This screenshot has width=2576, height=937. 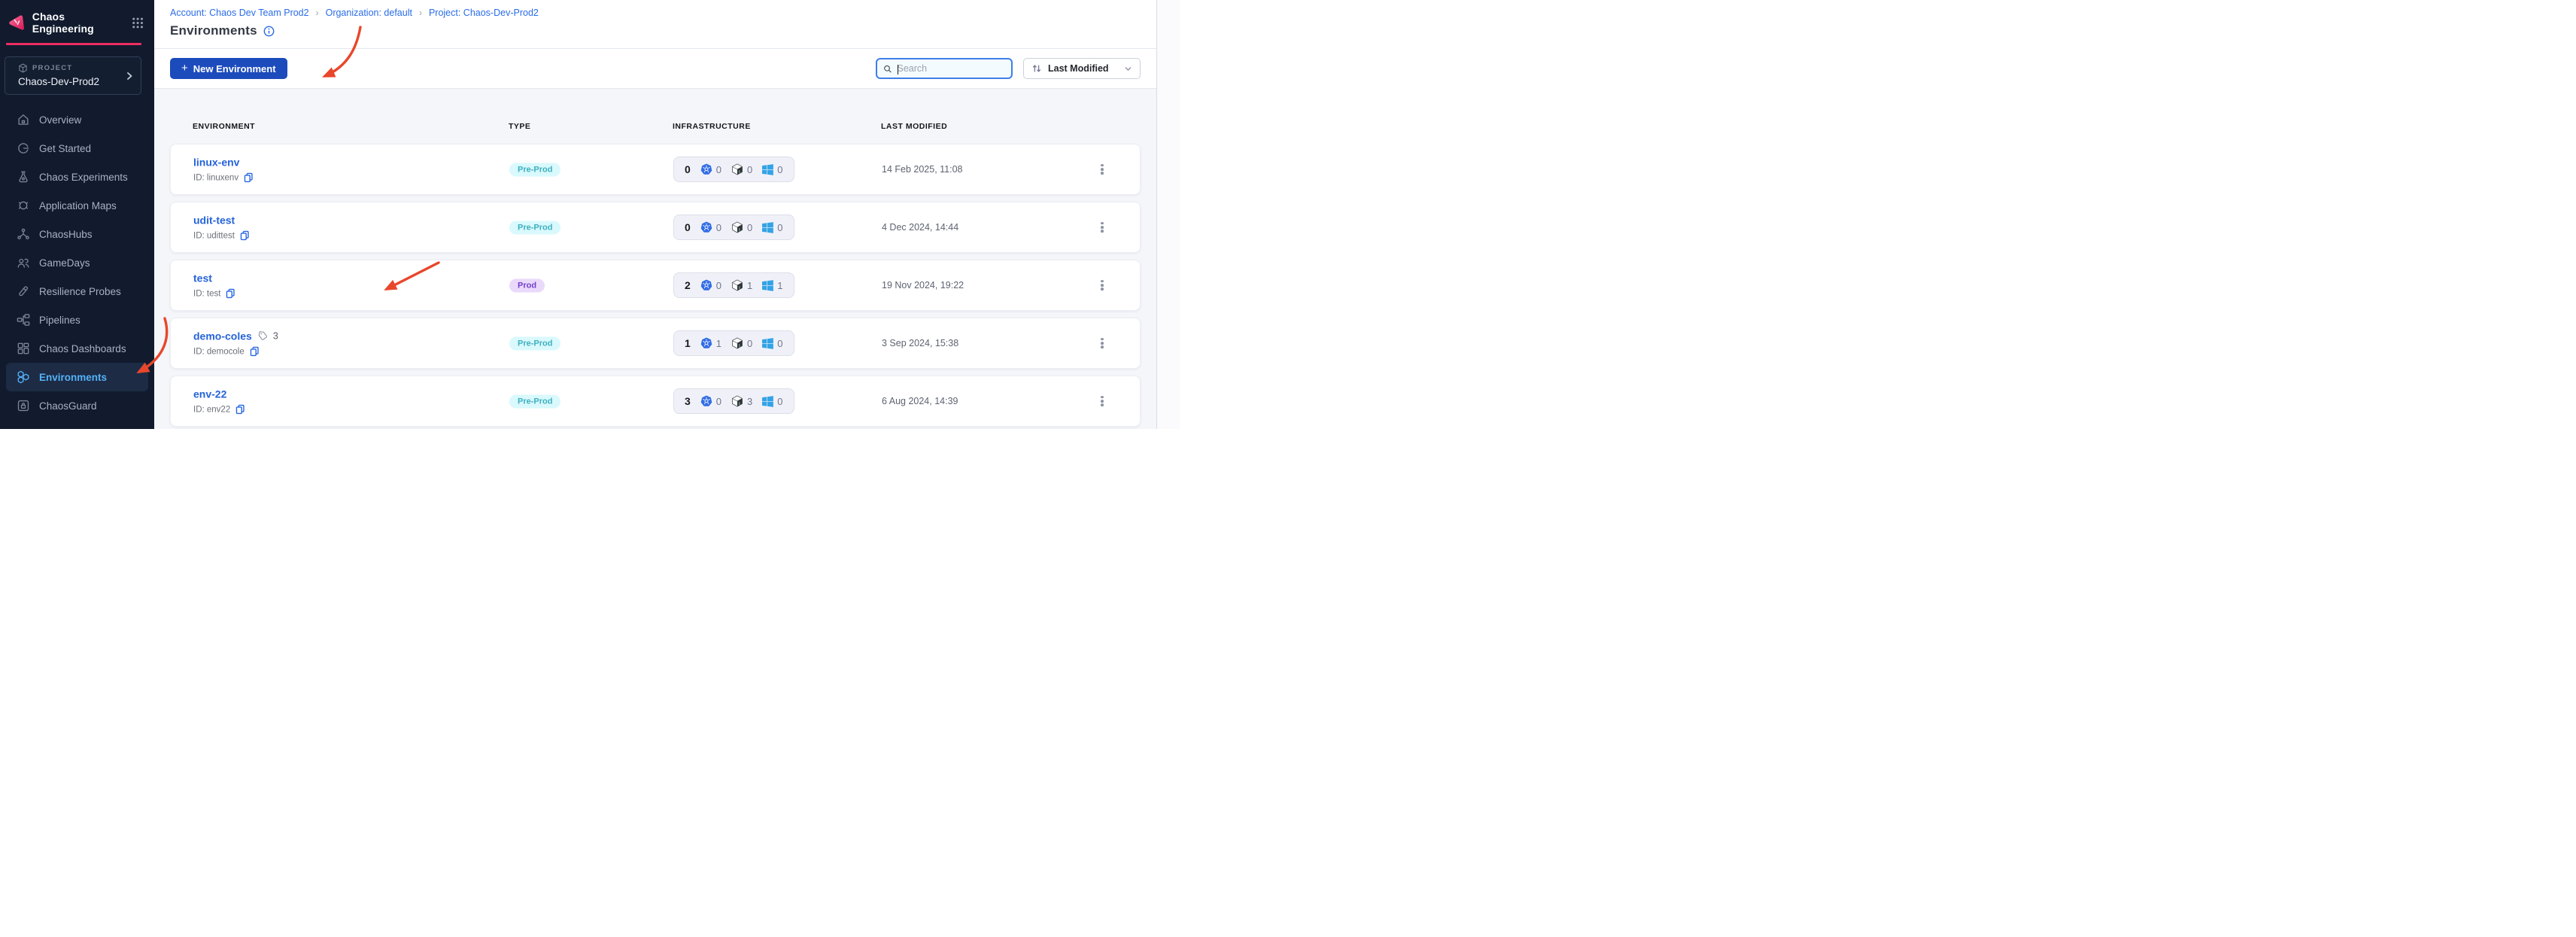 I want to click on target-icon, so click(x=23, y=206).